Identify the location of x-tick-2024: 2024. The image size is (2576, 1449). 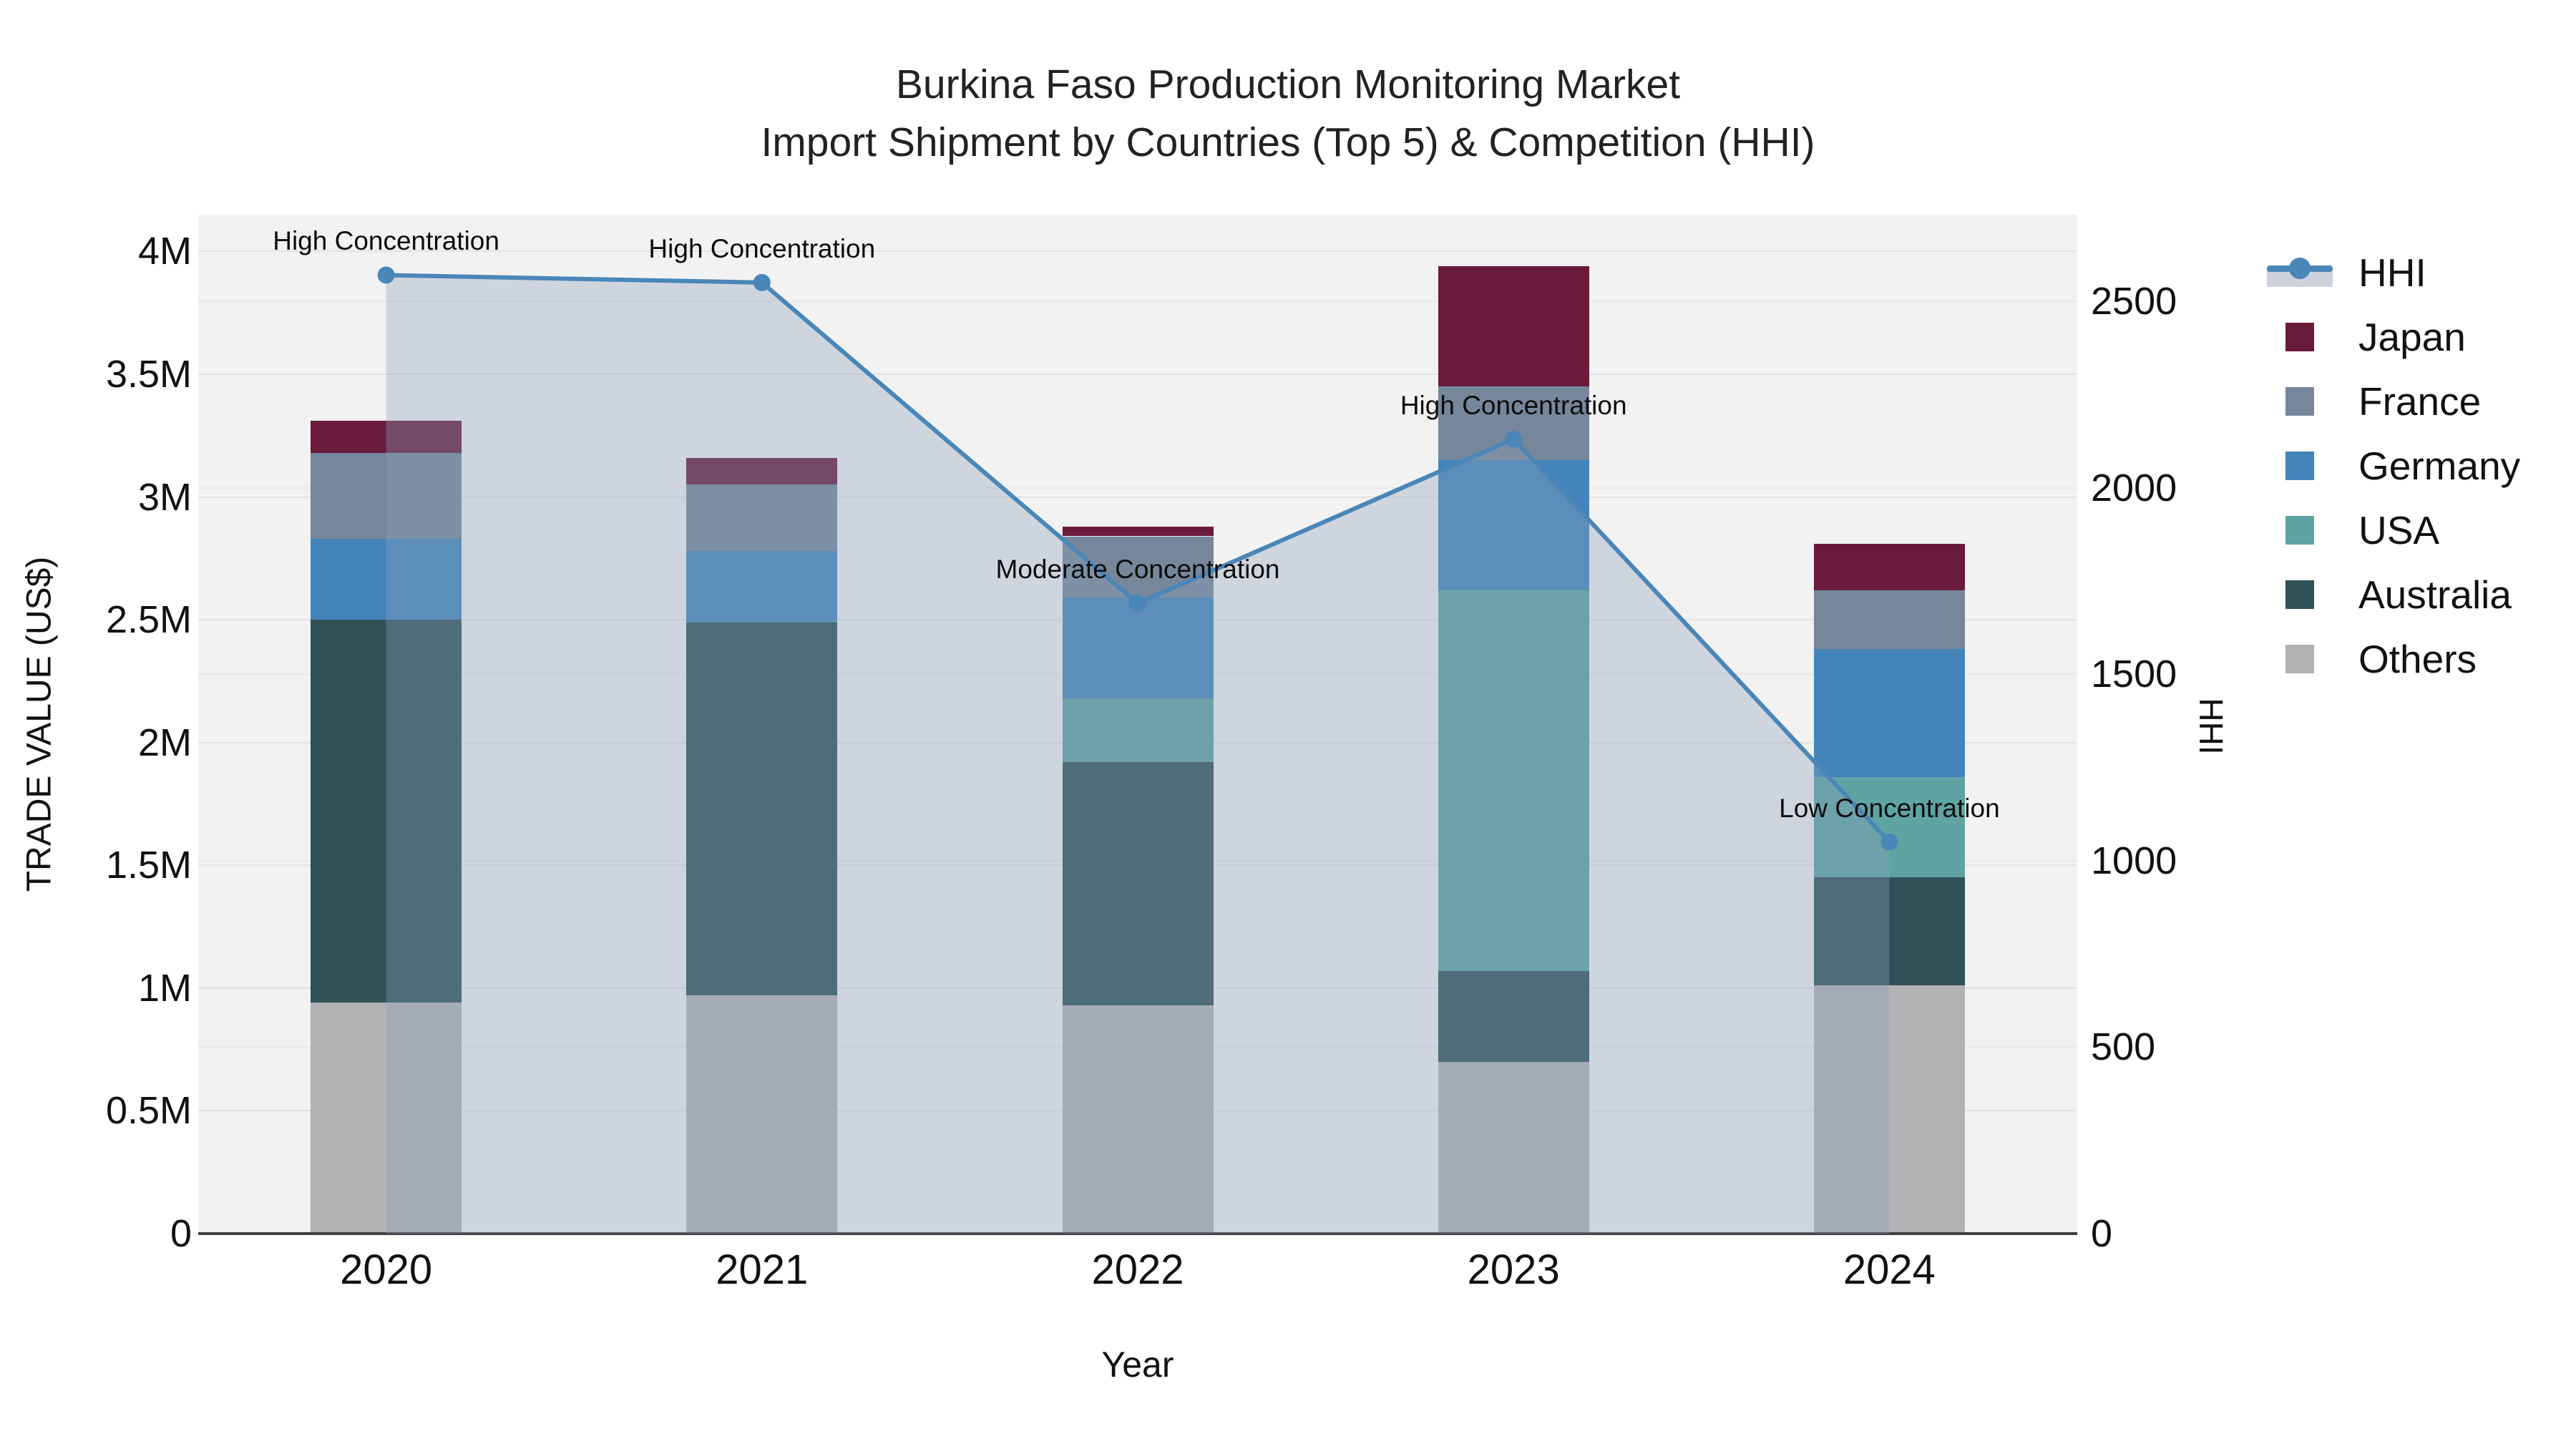
(1889, 1269).